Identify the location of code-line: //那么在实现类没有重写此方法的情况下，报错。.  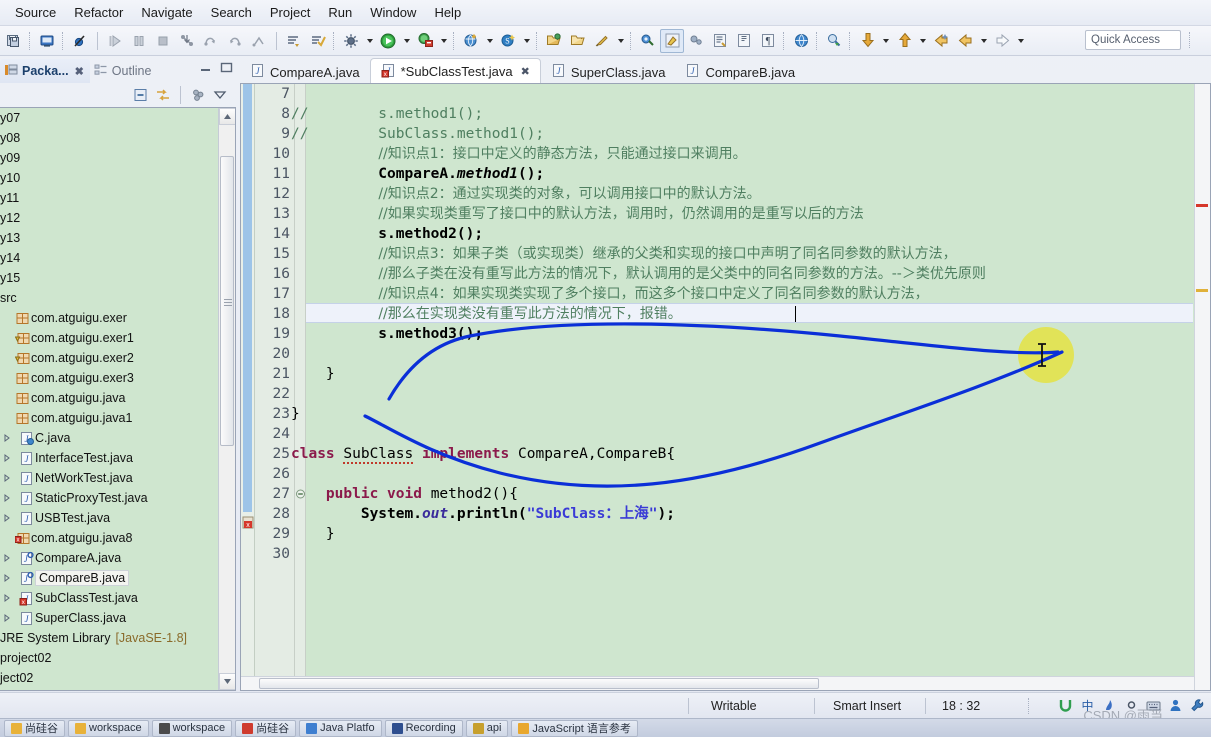
(742, 314).